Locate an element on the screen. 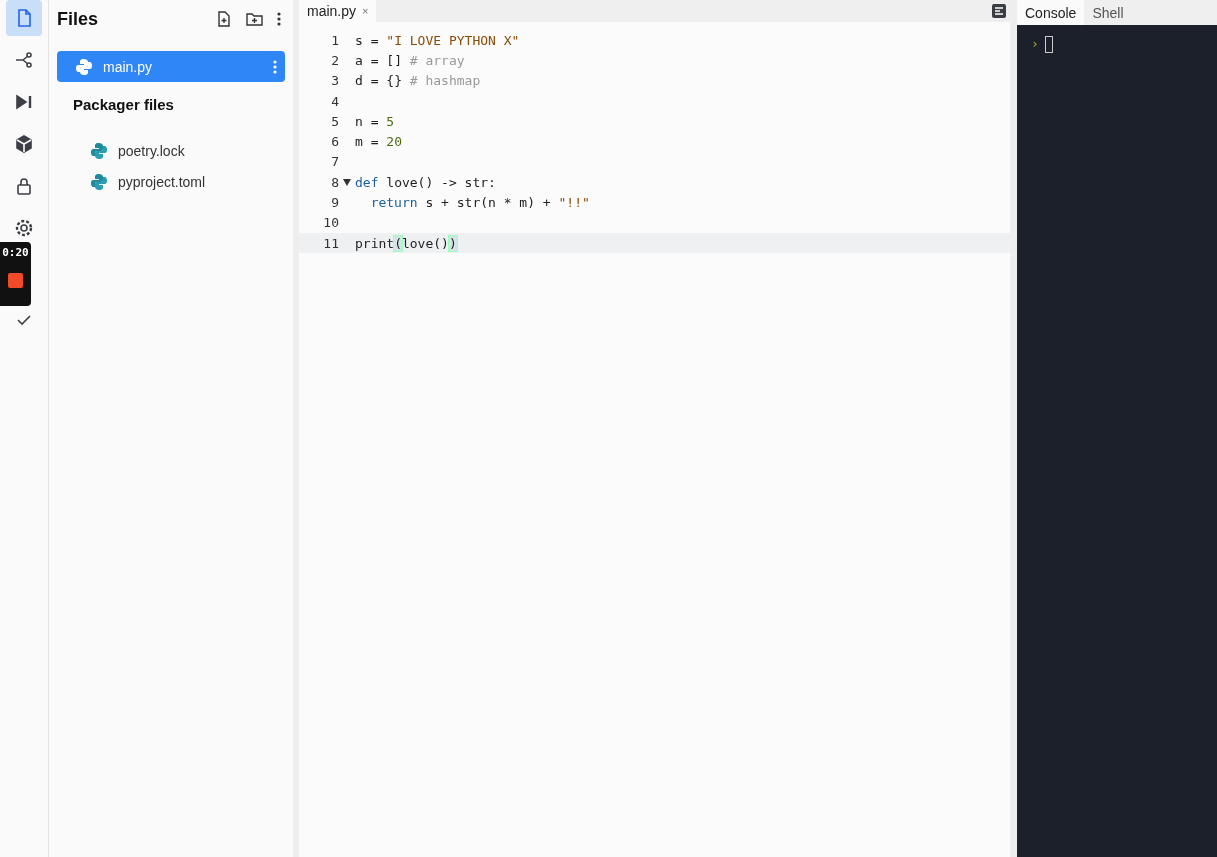  line-number: 5 is located at coordinates (334, 121).